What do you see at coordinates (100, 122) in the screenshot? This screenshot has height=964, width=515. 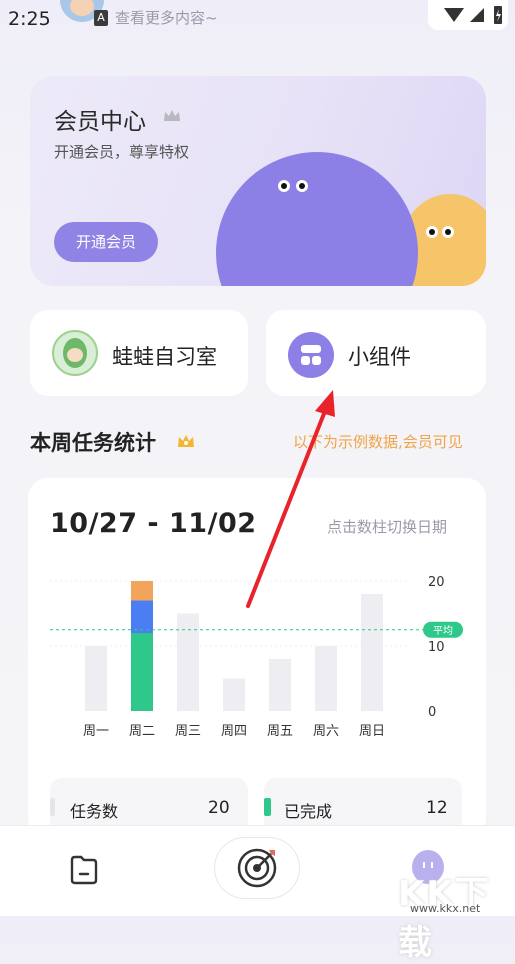 I see `member-center-title: 会员中心` at bounding box center [100, 122].